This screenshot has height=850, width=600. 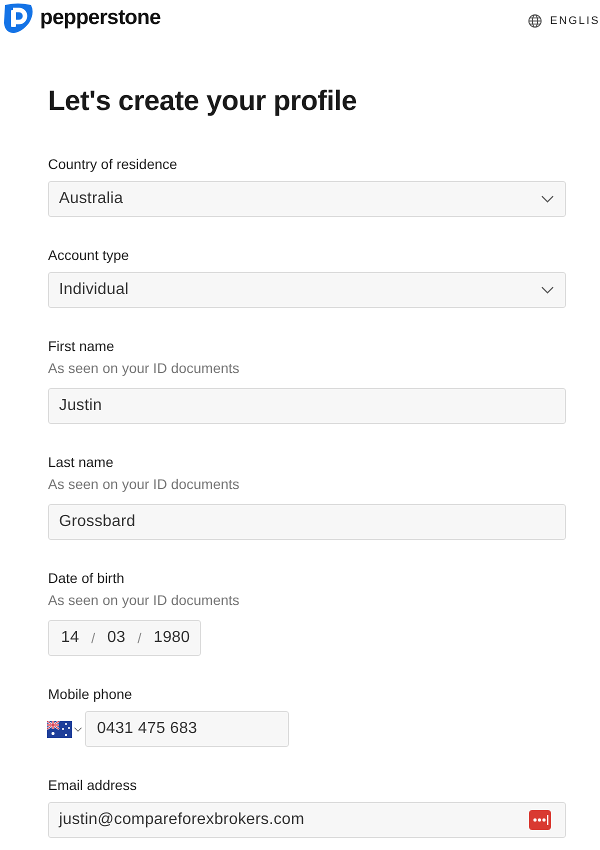 I want to click on date-field: 14 / 03 / 1980, so click(x=124, y=638).